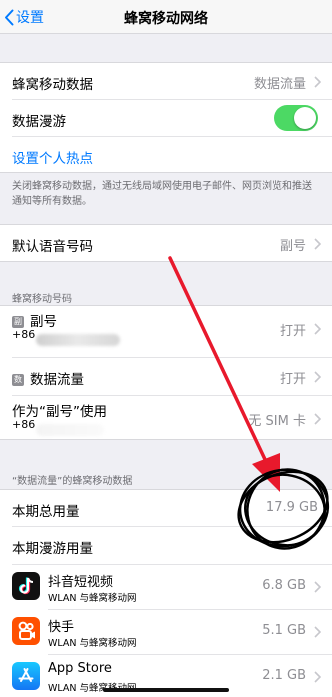  Describe the element at coordinates (61, 627) in the screenshot. I see `app-name: 快手` at that location.